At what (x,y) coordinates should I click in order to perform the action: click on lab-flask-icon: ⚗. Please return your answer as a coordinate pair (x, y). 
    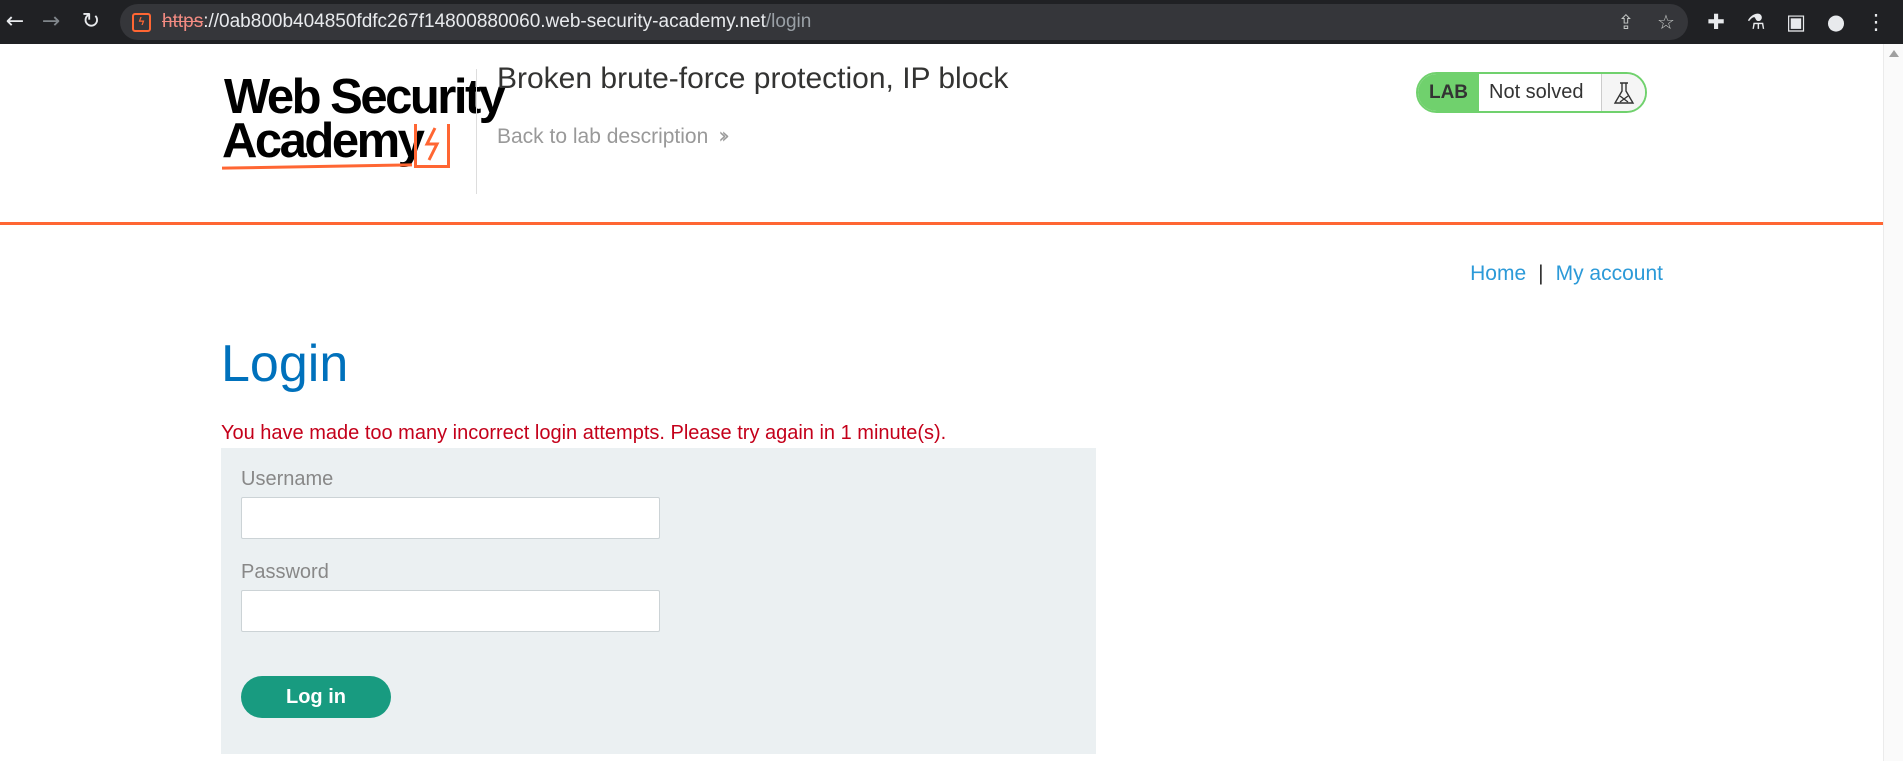
    Looking at the image, I should click on (1756, 22).